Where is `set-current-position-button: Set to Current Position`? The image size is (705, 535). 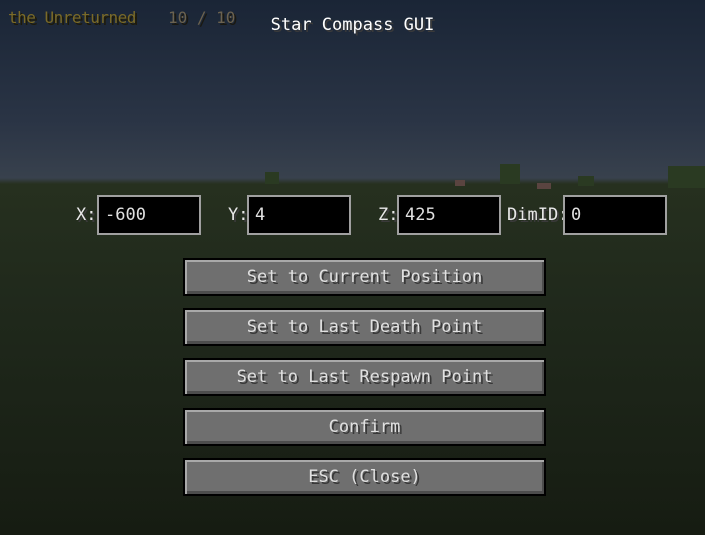 set-current-position-button: Set to Current Position is located at coordinates (364, 277).